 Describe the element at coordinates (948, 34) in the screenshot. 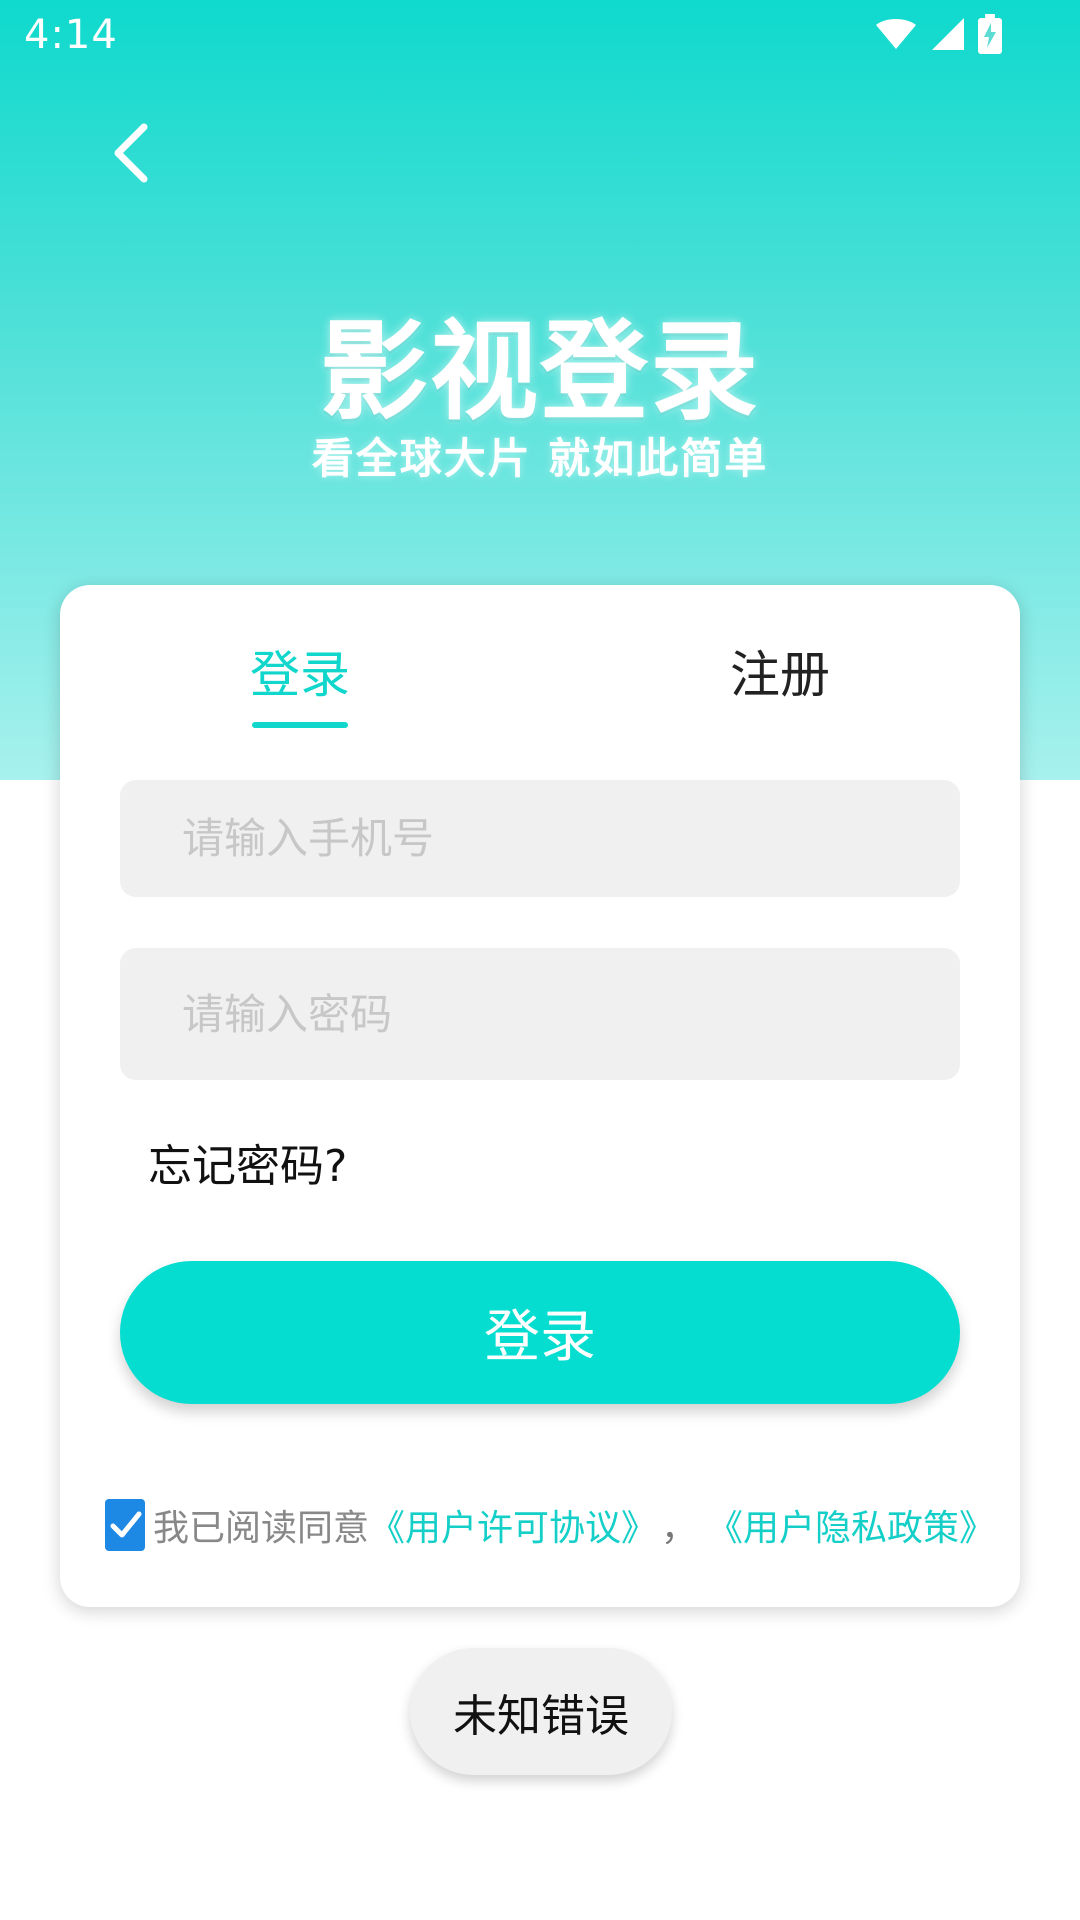

I see `signal-icon` at that location.